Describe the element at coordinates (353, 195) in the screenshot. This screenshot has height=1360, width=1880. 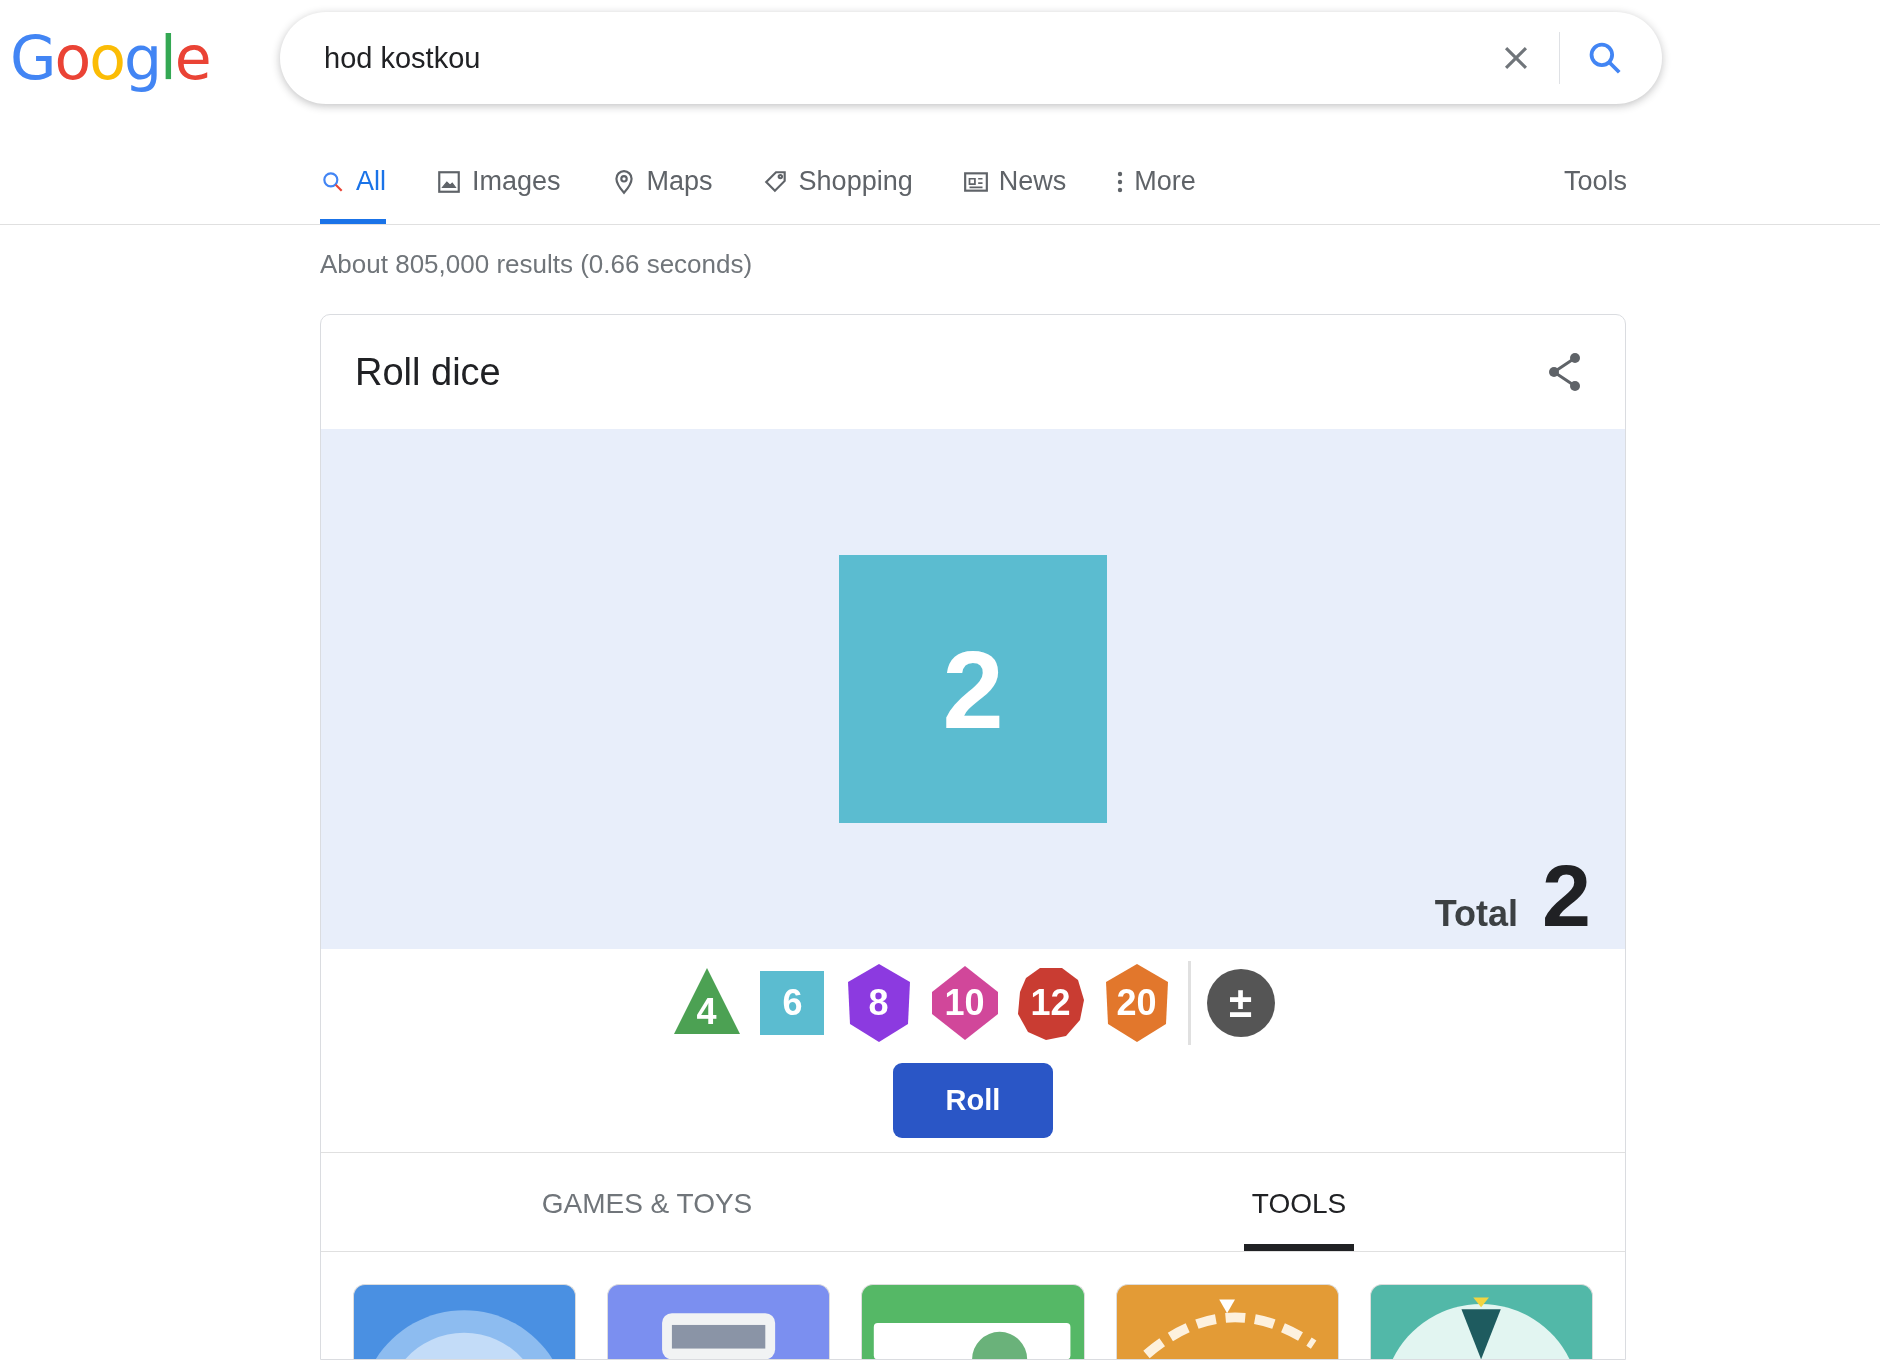
I see `search-tab: All` at that location.